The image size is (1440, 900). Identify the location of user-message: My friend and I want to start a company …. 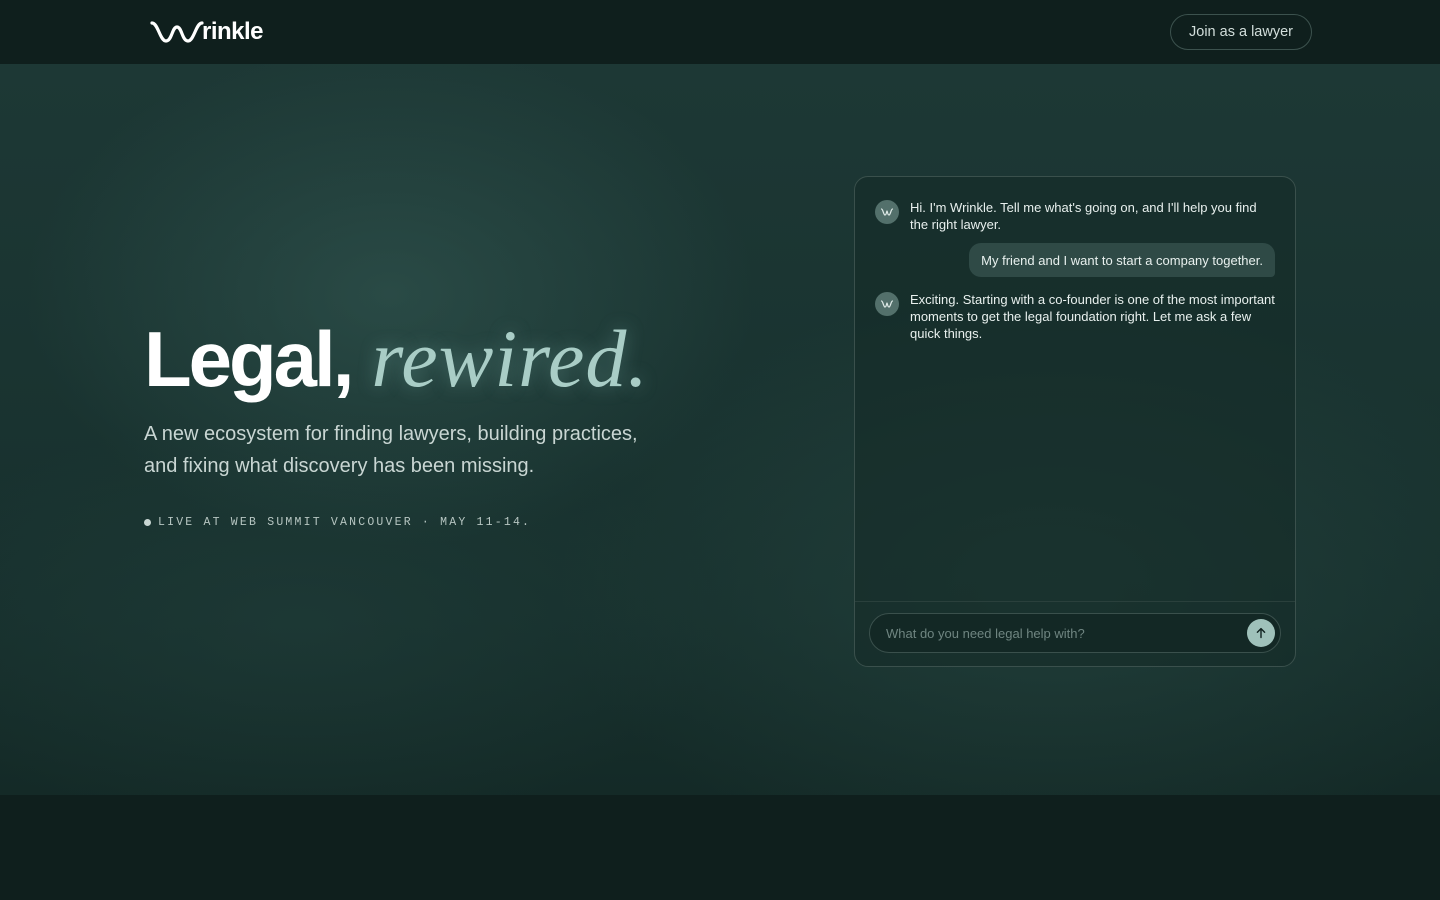
(1122, 260).